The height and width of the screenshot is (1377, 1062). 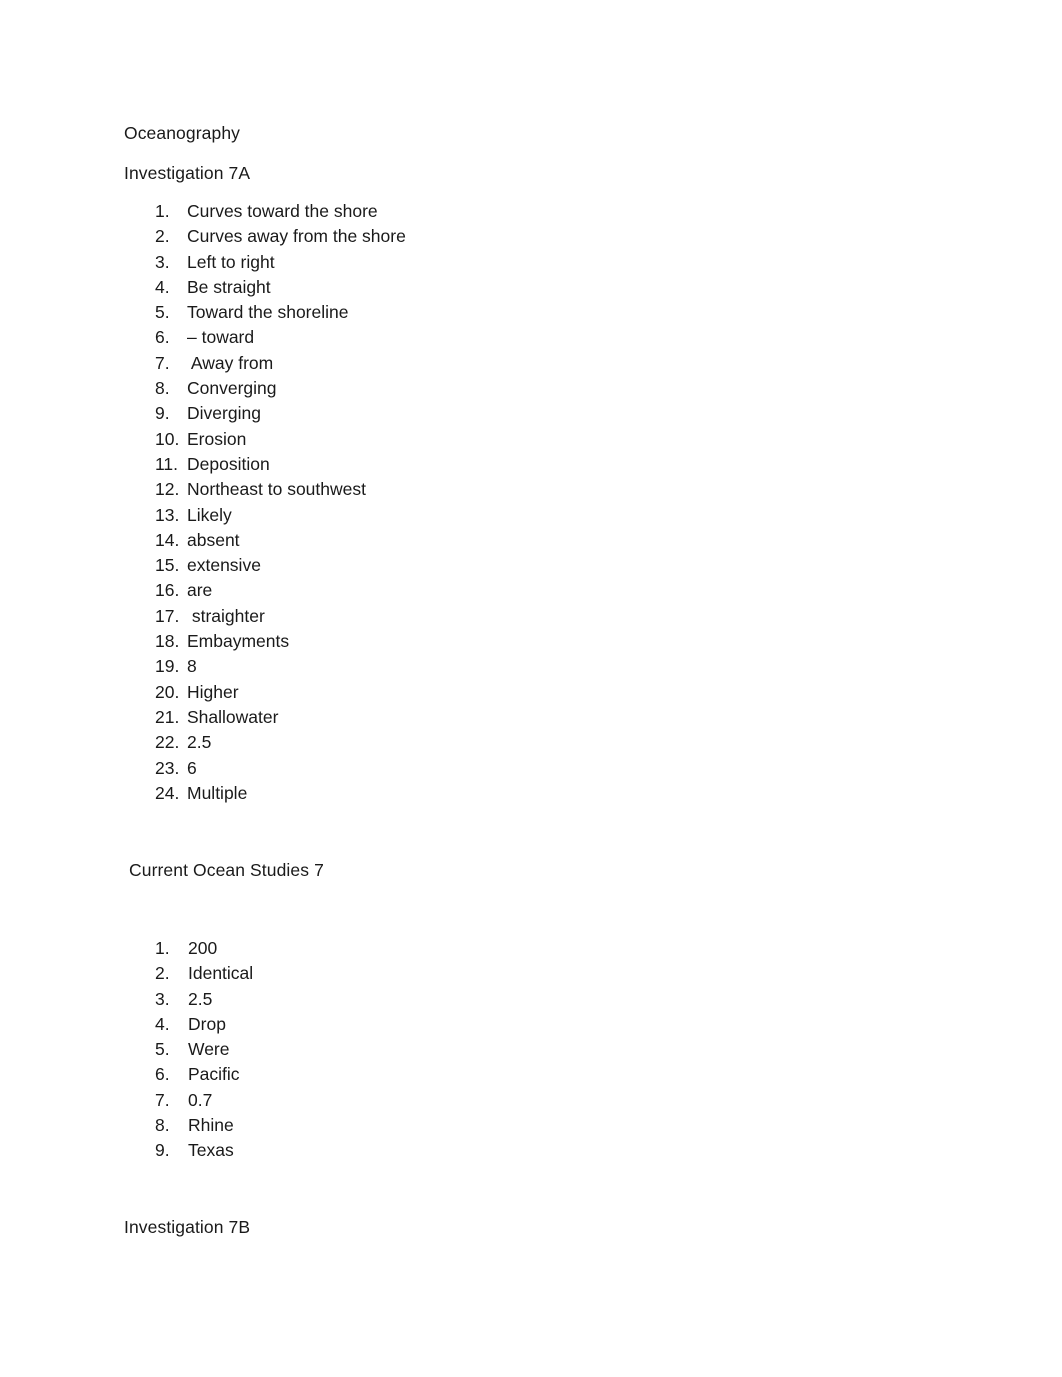 I want to click on list-item-number: 21., so click(x=167, y=716).